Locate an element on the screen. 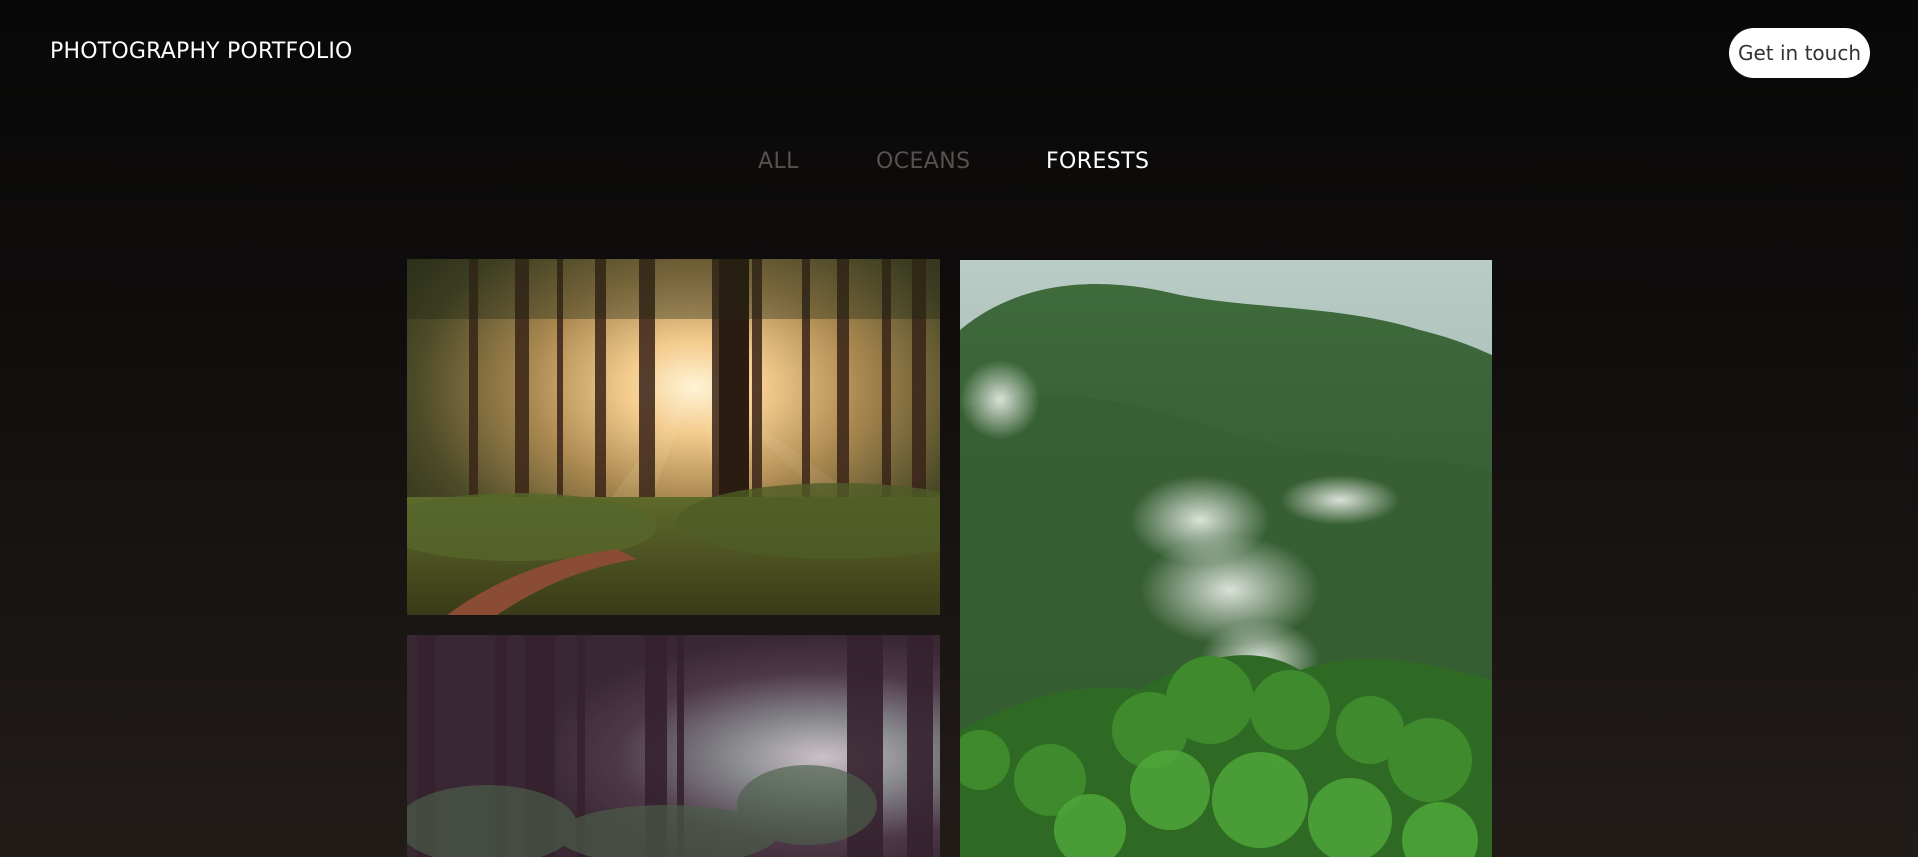 The image size is (1918, 857). filter-nav: ALL OCEANS FORESTS is located at coordinates (959, 162).